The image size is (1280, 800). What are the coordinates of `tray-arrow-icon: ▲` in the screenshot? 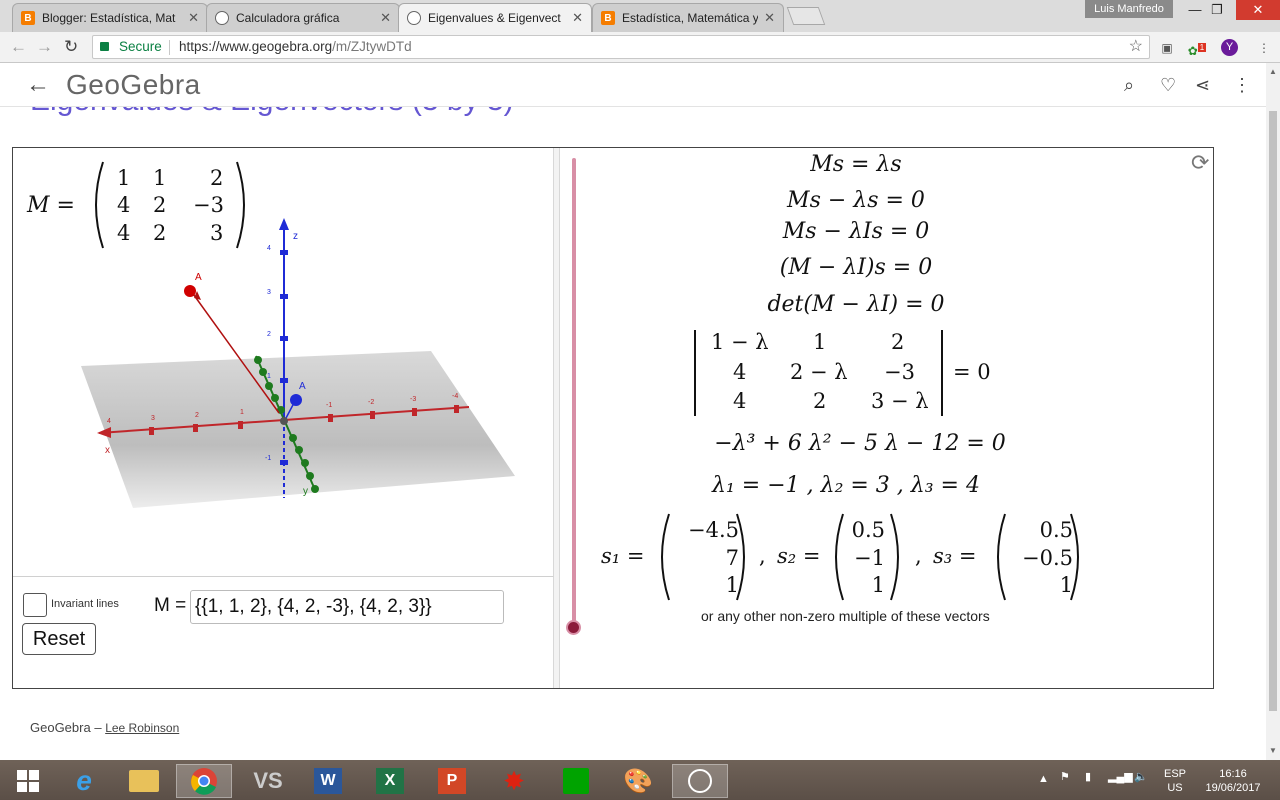 It's located at (1043, 779).